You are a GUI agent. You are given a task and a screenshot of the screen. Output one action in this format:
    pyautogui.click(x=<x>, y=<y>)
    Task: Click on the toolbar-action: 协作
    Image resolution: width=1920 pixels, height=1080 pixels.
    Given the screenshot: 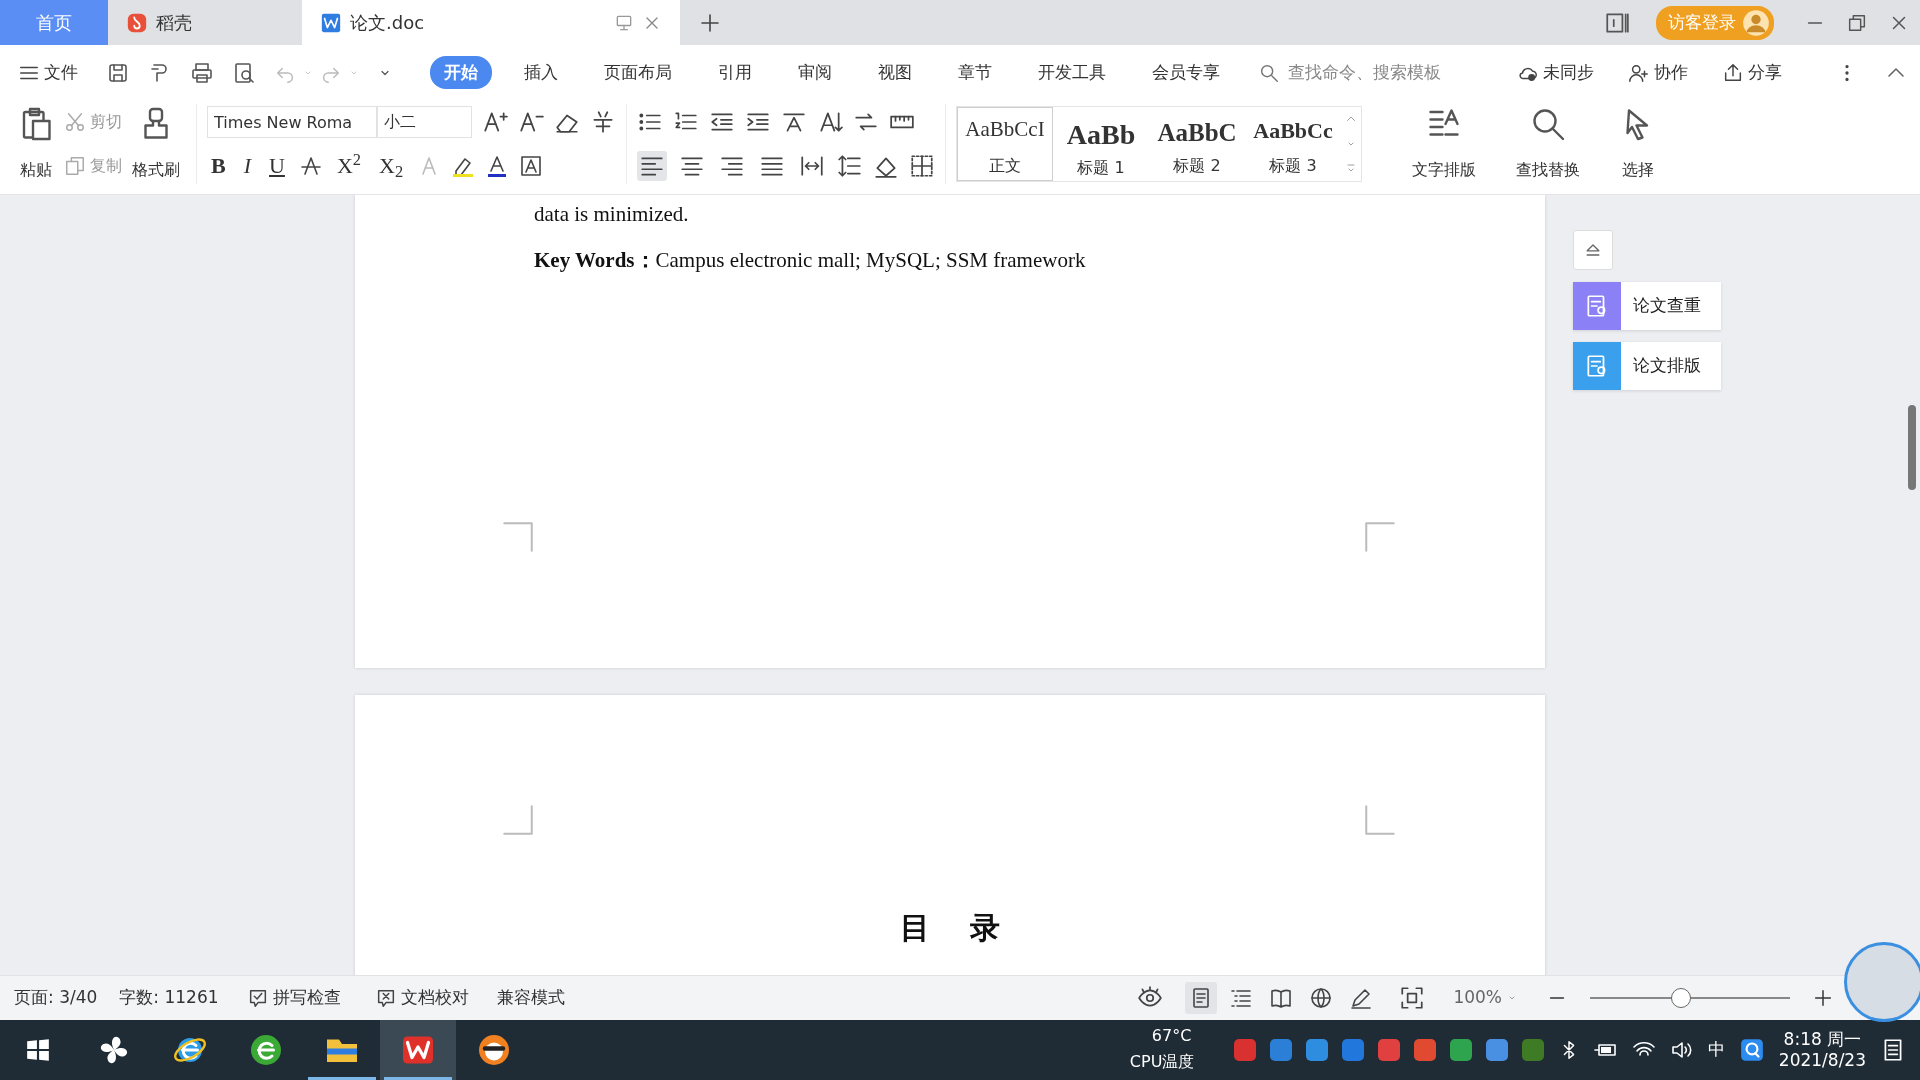 What is the action you would take?
    pyautogui.click(x=1658, y=72)
    